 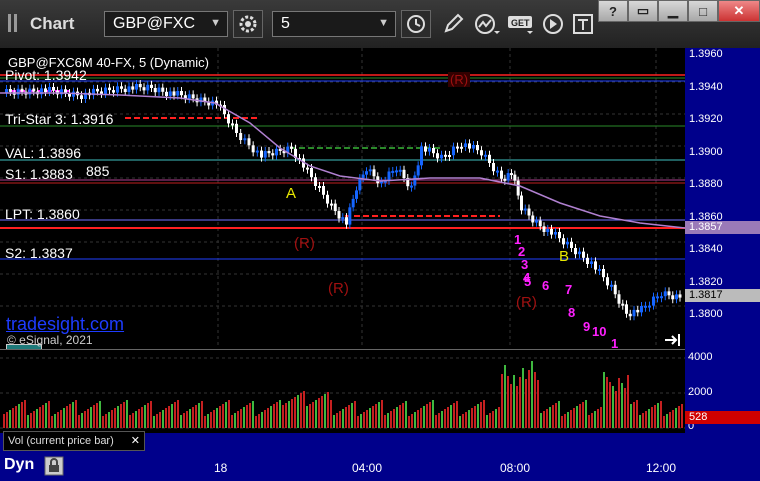 I want to click on mark-a: A, so click(x=291, y=193).